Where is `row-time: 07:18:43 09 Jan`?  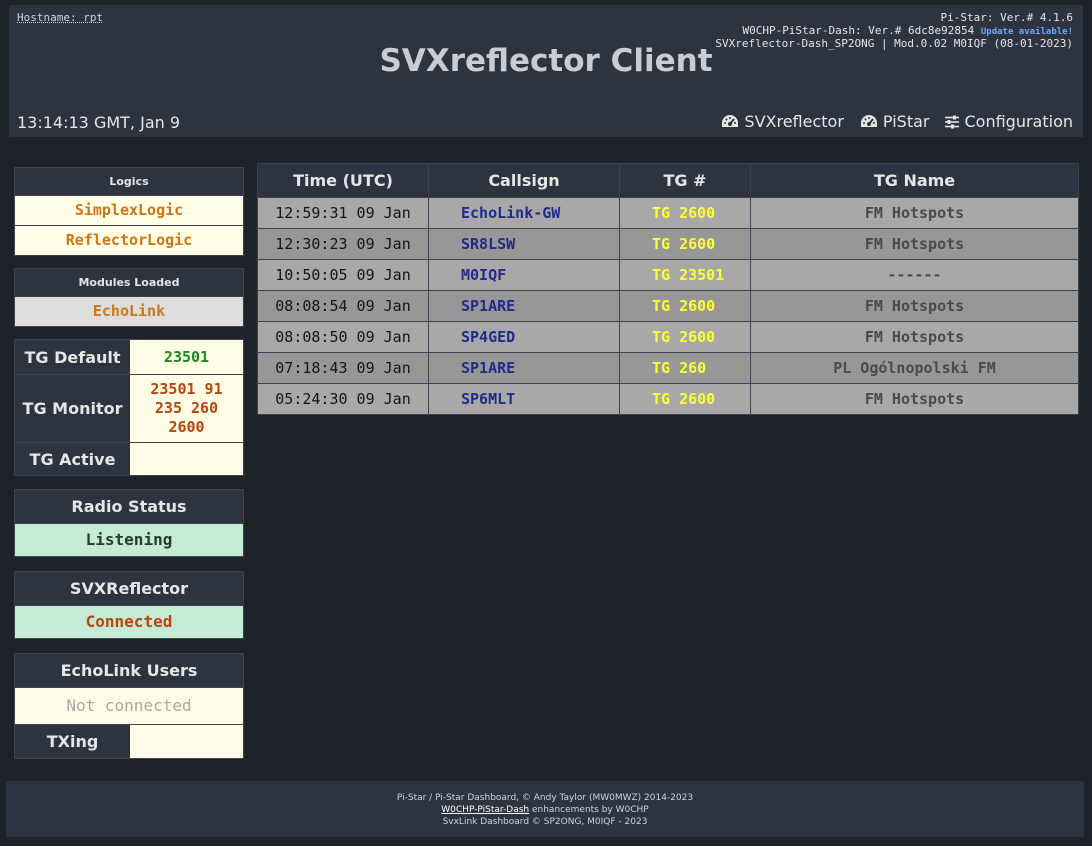 row-time: 07:18:43 09 Jan is located at coordinates (343, 368).